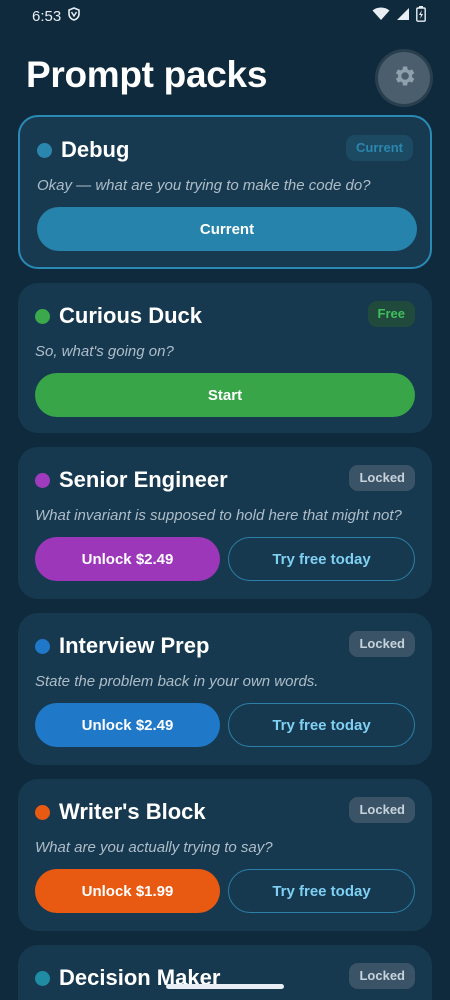 The width and height of the screenshot is (450, 1000). What do you see at coordinates (225, 646) in the screenshot?
I see `pack-card-header: Interview Prep Locked` at bounding box center [225, 646].